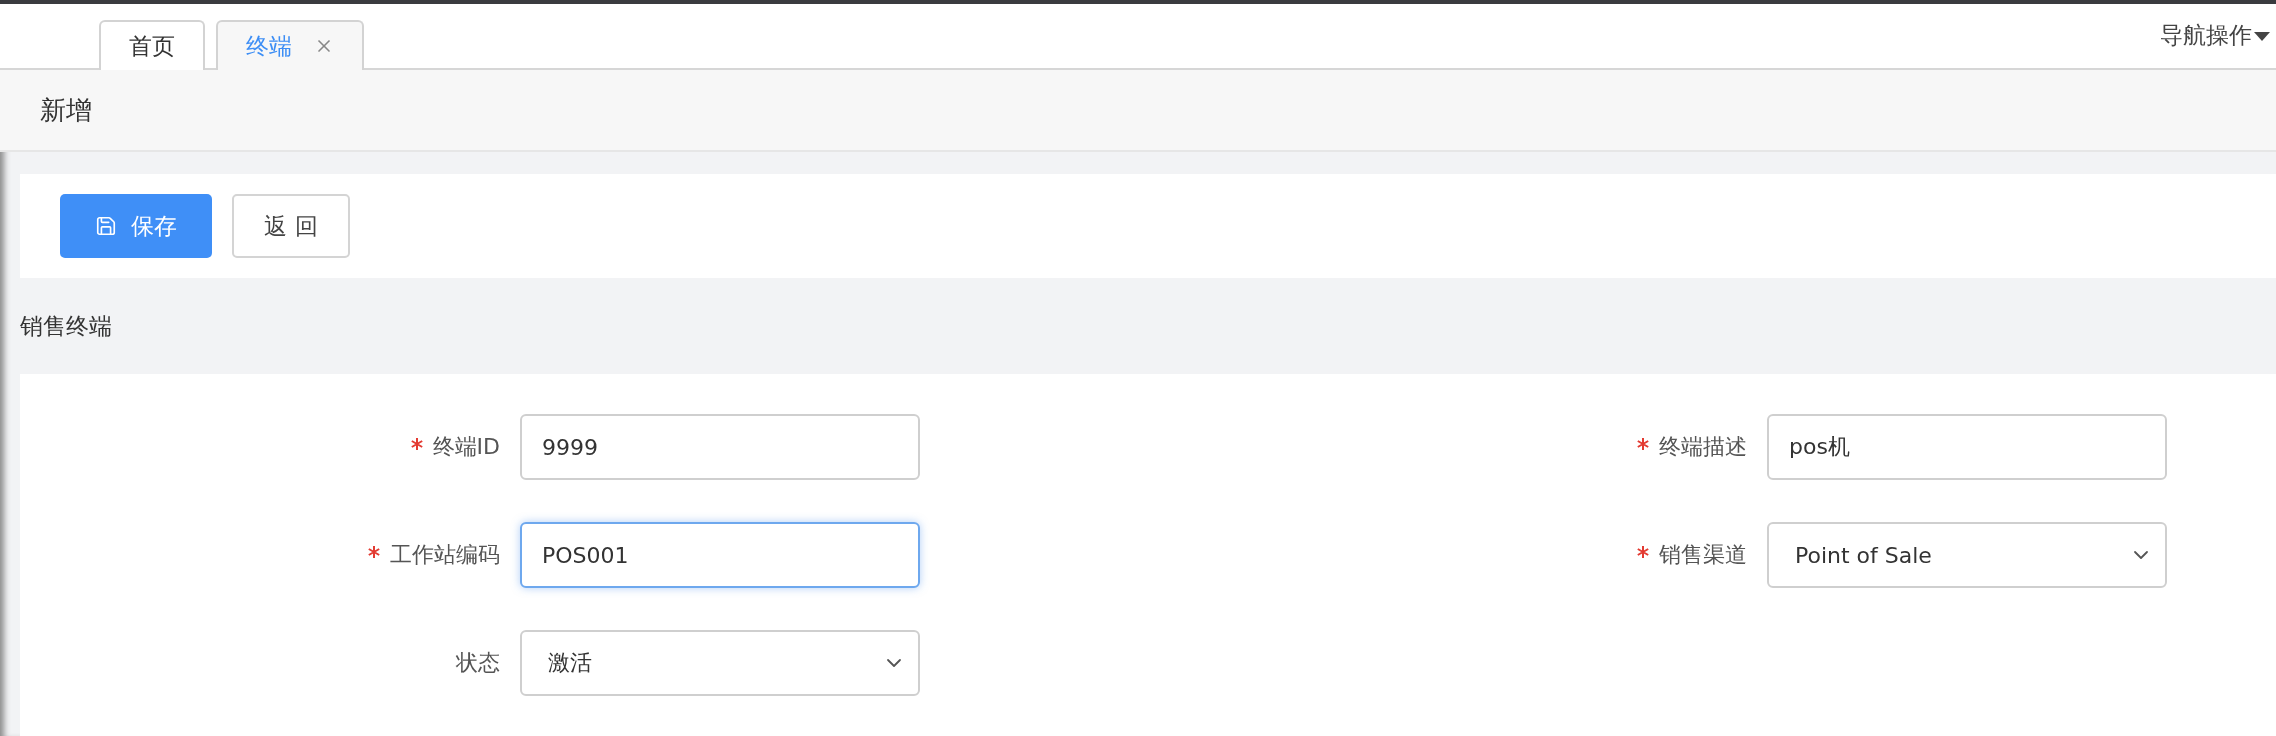  I want to click on field-label: 销售渠道, so click(1703, 555).